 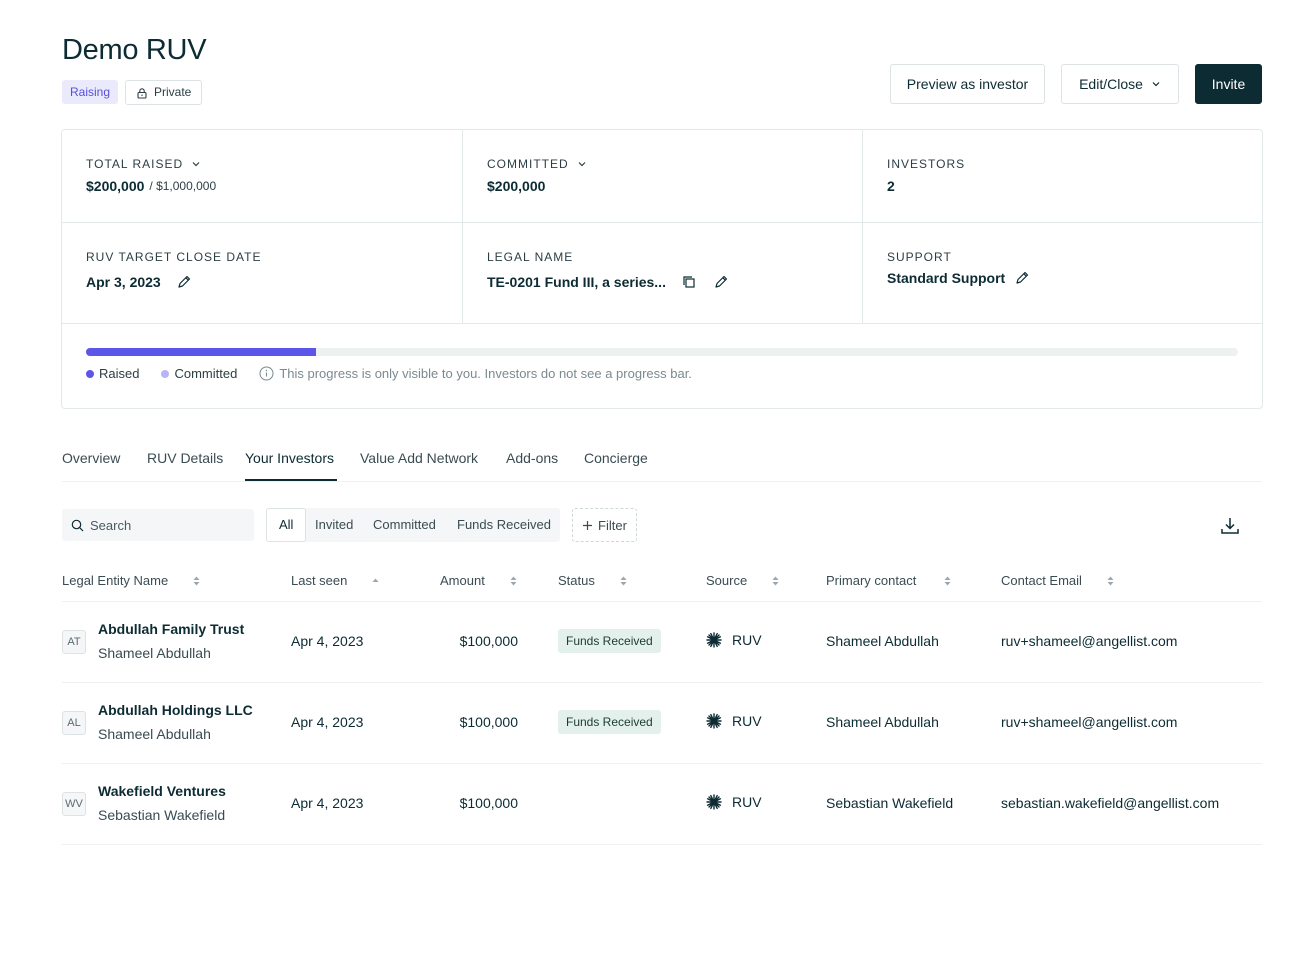 I want to click on legend-committed: Committed, so click(x=199, y=373).